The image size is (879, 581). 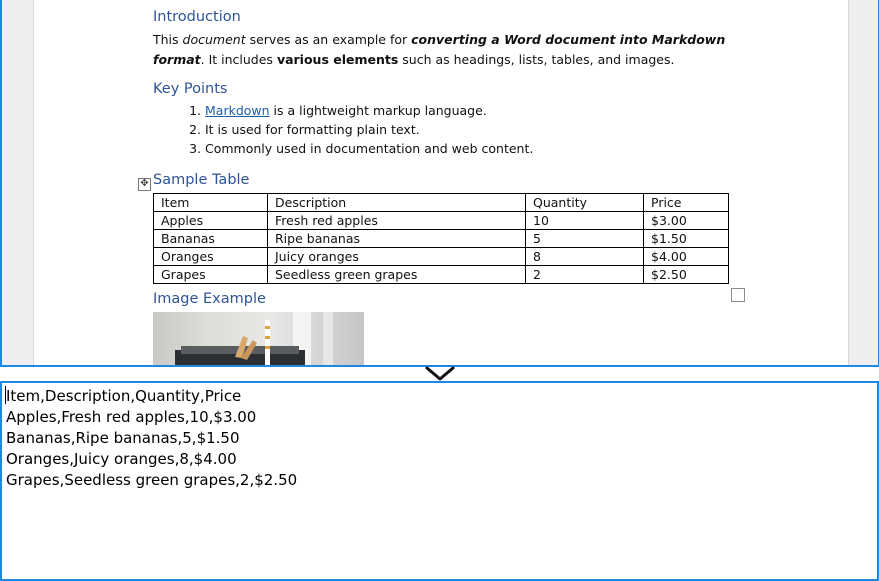 I want to click on intro-text-segment: serves as an example for, so click(x=328, y=39).